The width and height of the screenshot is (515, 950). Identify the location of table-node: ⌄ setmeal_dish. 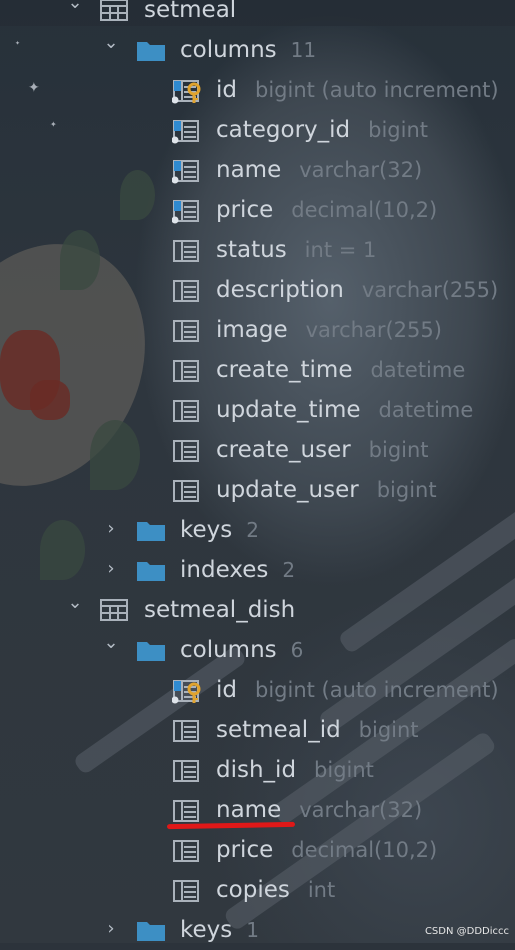
(257, 610).